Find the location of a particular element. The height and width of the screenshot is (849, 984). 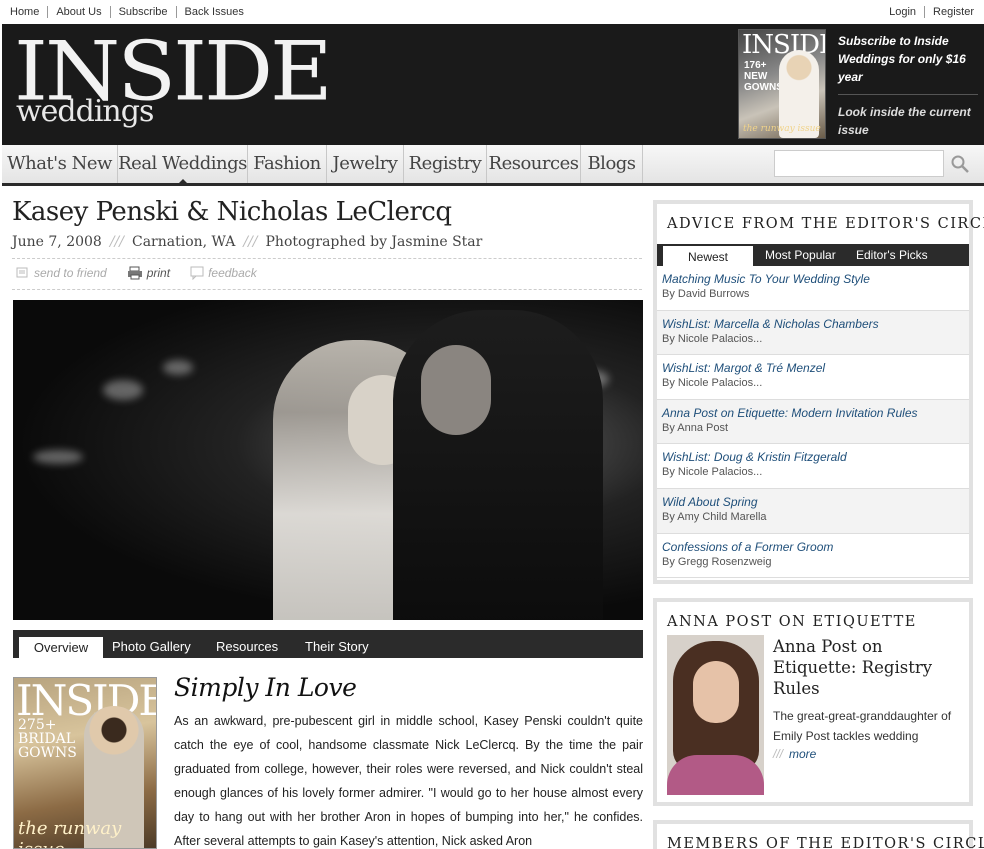

anna-post-heading: ANNA POST ON ETIQUETTE is located at coordinates (792, 622).